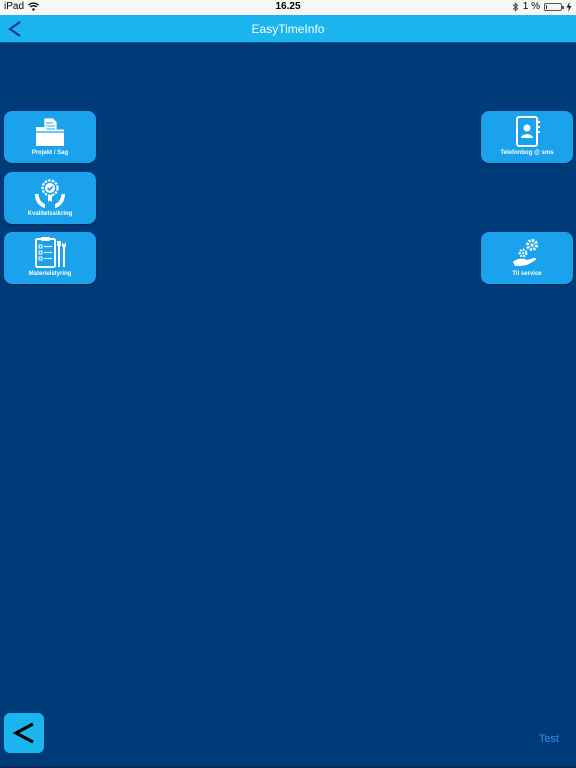 Image resolution: width=576 pixels, height=768 pixels. I want to click on tile-til-service: Til service, so click(527, 258).